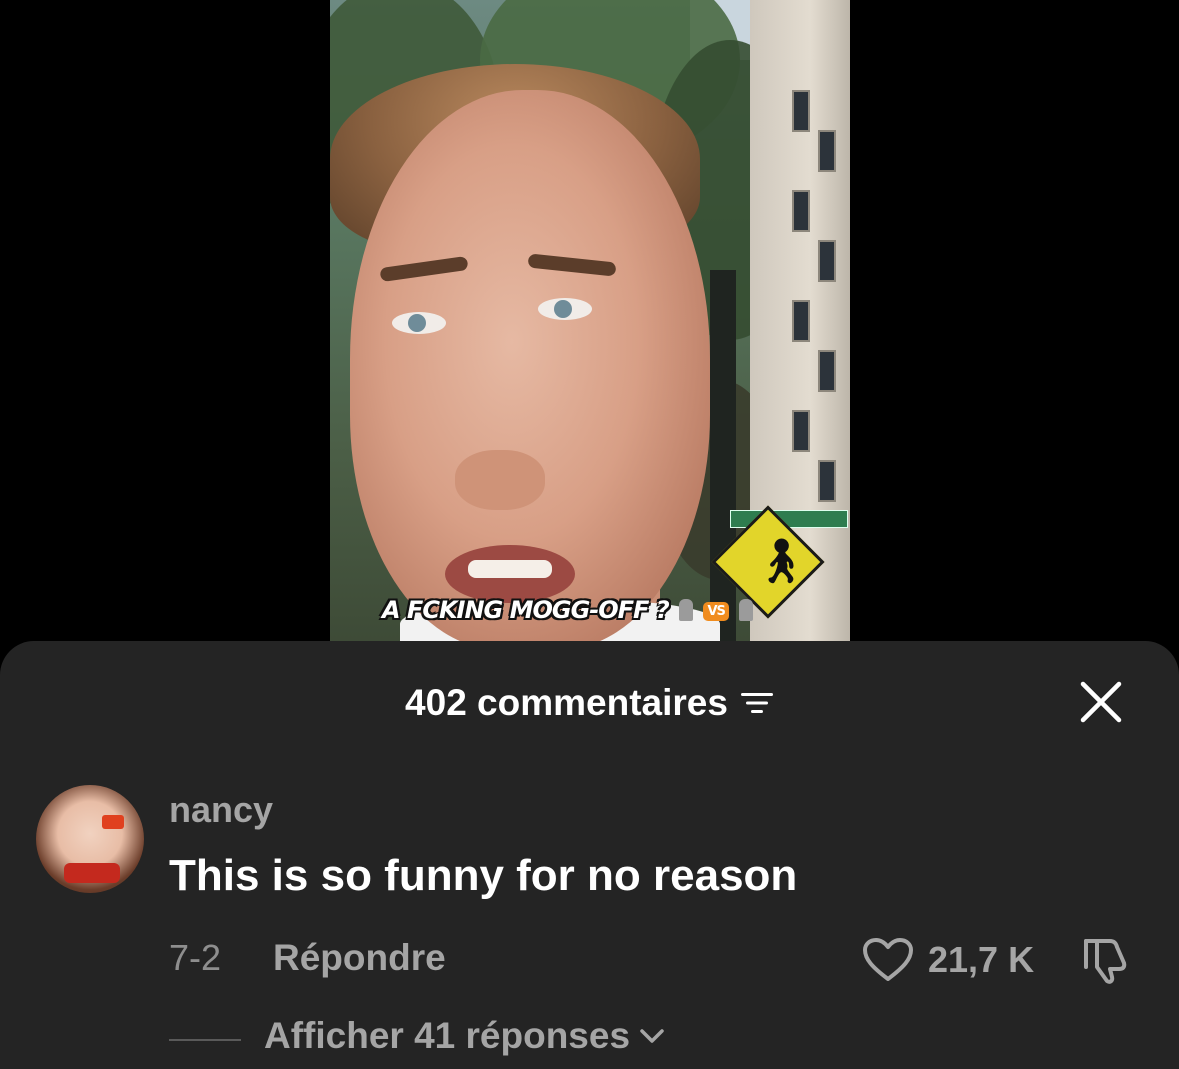  Describe the element at coordinates (500, 480) in the screenshot. I see `nose` at that location.